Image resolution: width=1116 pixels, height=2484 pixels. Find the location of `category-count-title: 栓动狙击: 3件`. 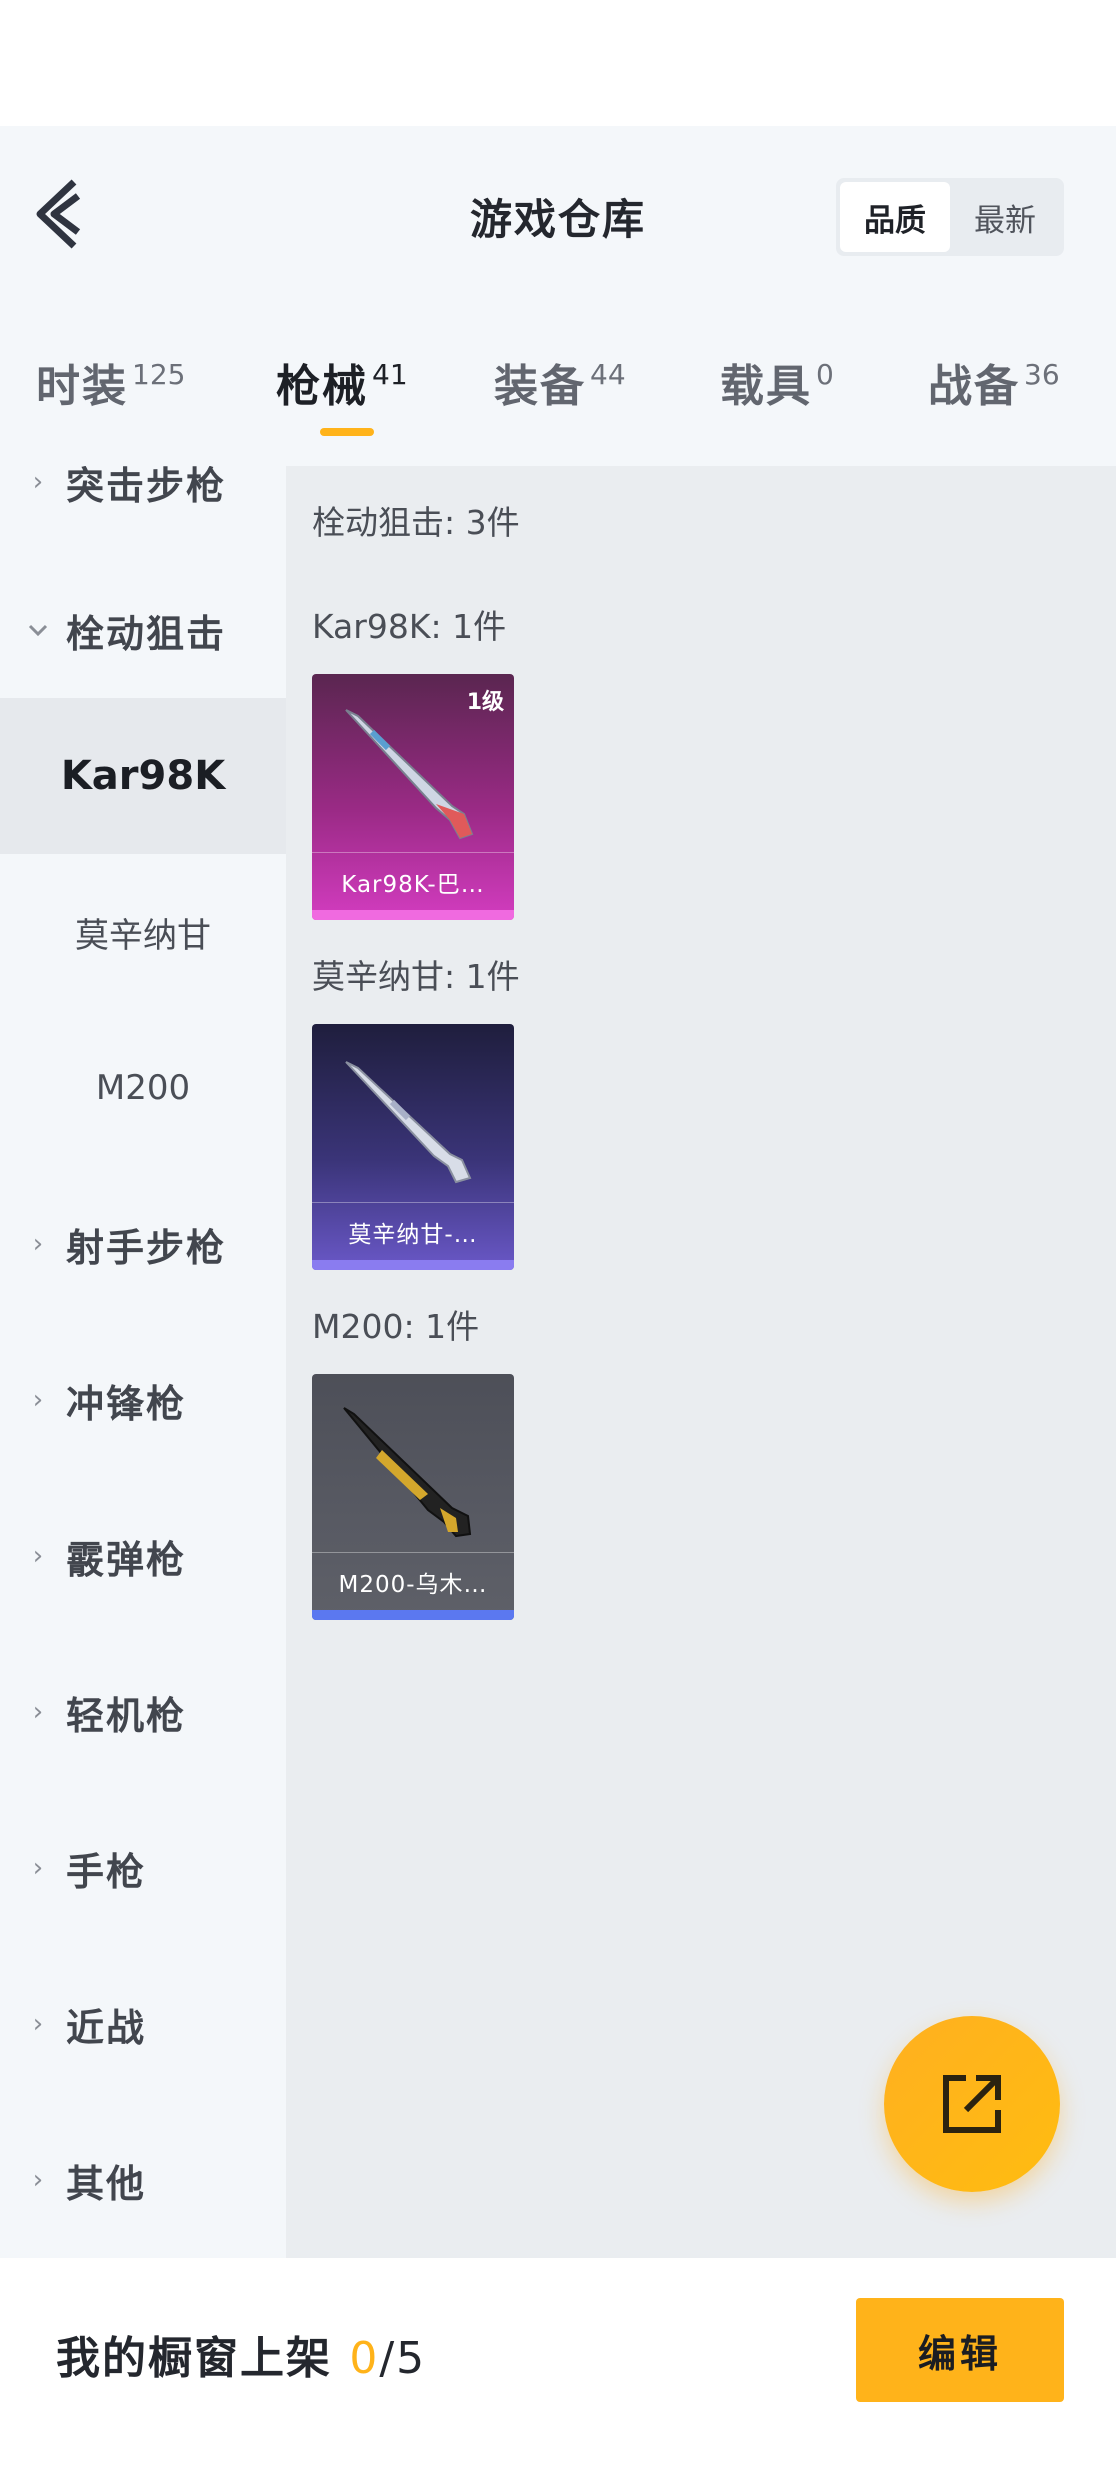

category-count-title: 栓动狙击: 3件 is located at coordinates (416, 522).